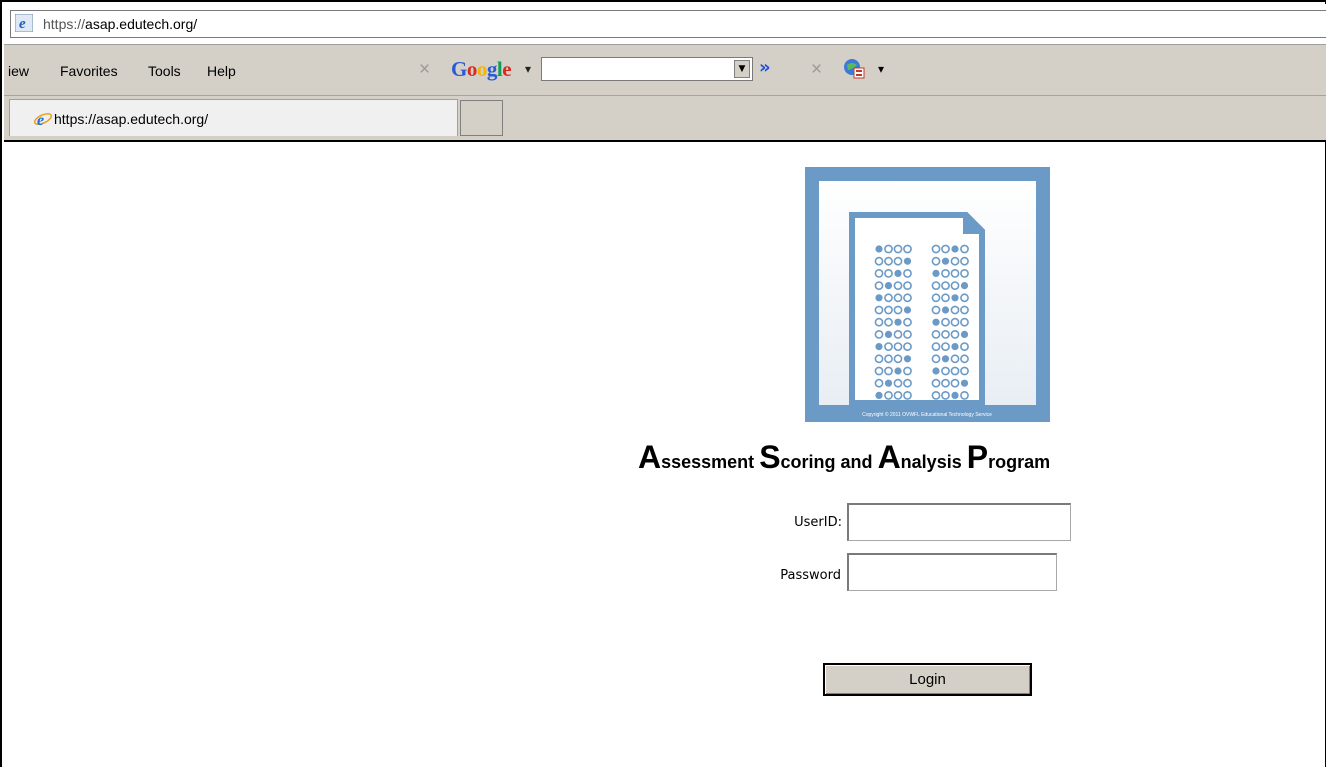  Describe the element at coordinates (89, 71) in the screenshot. I see `menu-item-favorites: Favorites` at that location.